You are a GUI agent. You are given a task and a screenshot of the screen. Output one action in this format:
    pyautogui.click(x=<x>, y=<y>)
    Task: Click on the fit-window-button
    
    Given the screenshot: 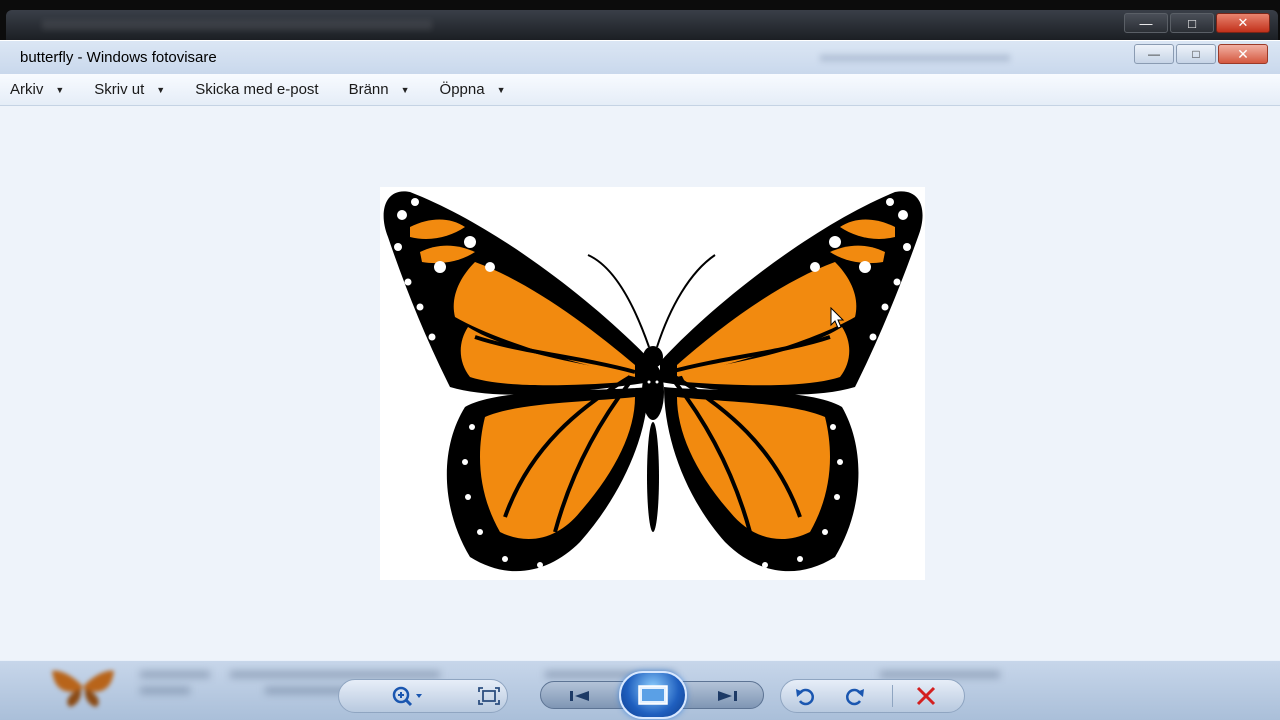 What is the action you would take?
    pyautogui.click(x=489, y=696)
    